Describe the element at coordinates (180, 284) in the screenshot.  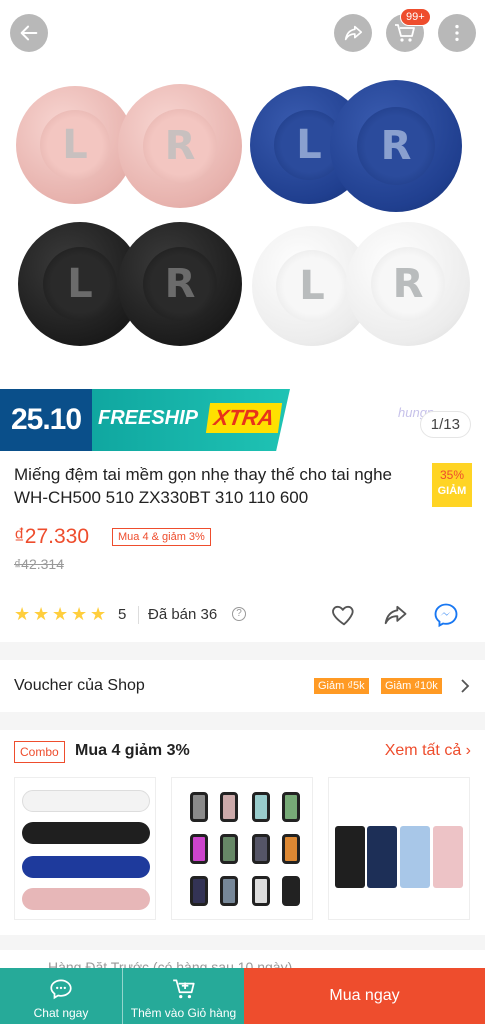
I see `earpad-black-right: R` at that location.